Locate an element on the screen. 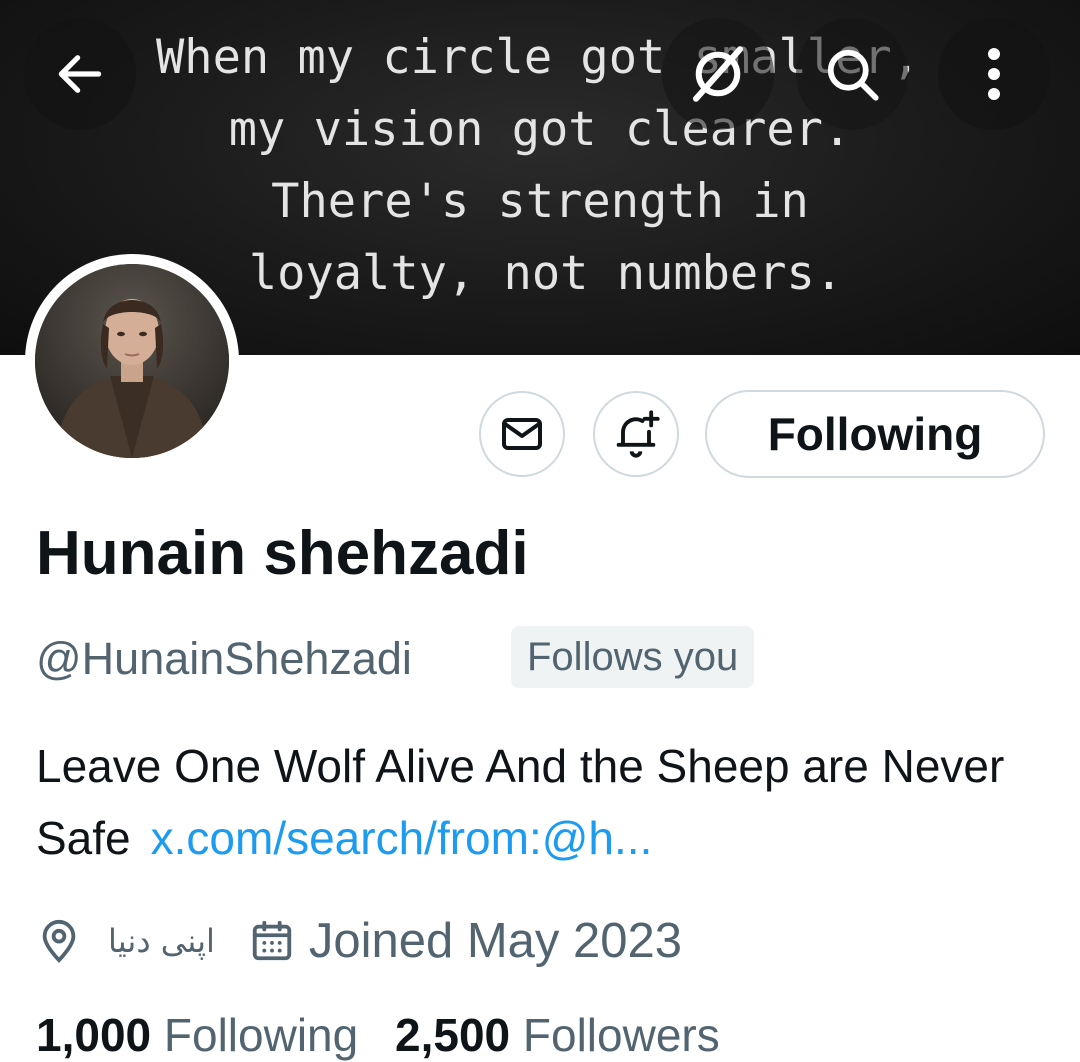  more-options-button is located at coordinates (994, 74).